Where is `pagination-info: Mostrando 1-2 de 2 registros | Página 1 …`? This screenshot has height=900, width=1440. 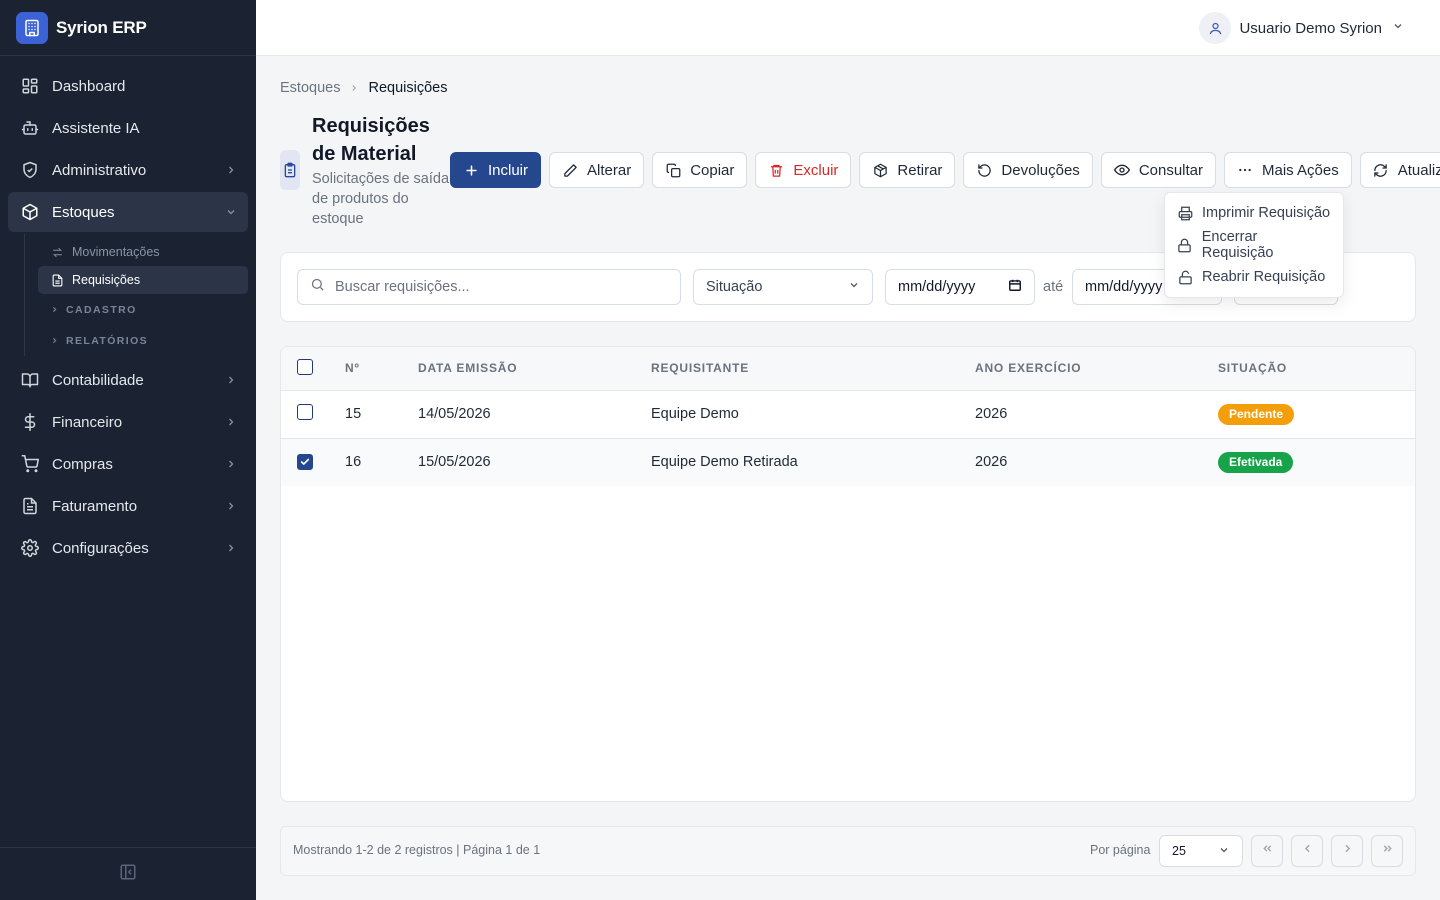 pagination-info: Mostrando 1-2 de 2 registros | Página 1 … is located at coordinates (417, 850).